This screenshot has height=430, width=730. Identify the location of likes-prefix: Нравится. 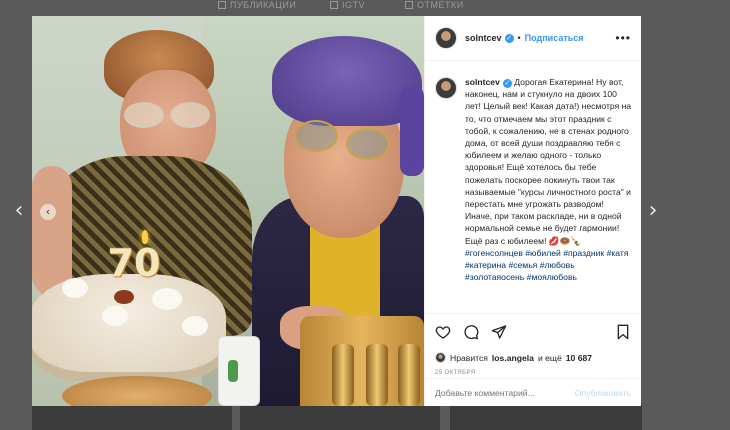
(469, 357).